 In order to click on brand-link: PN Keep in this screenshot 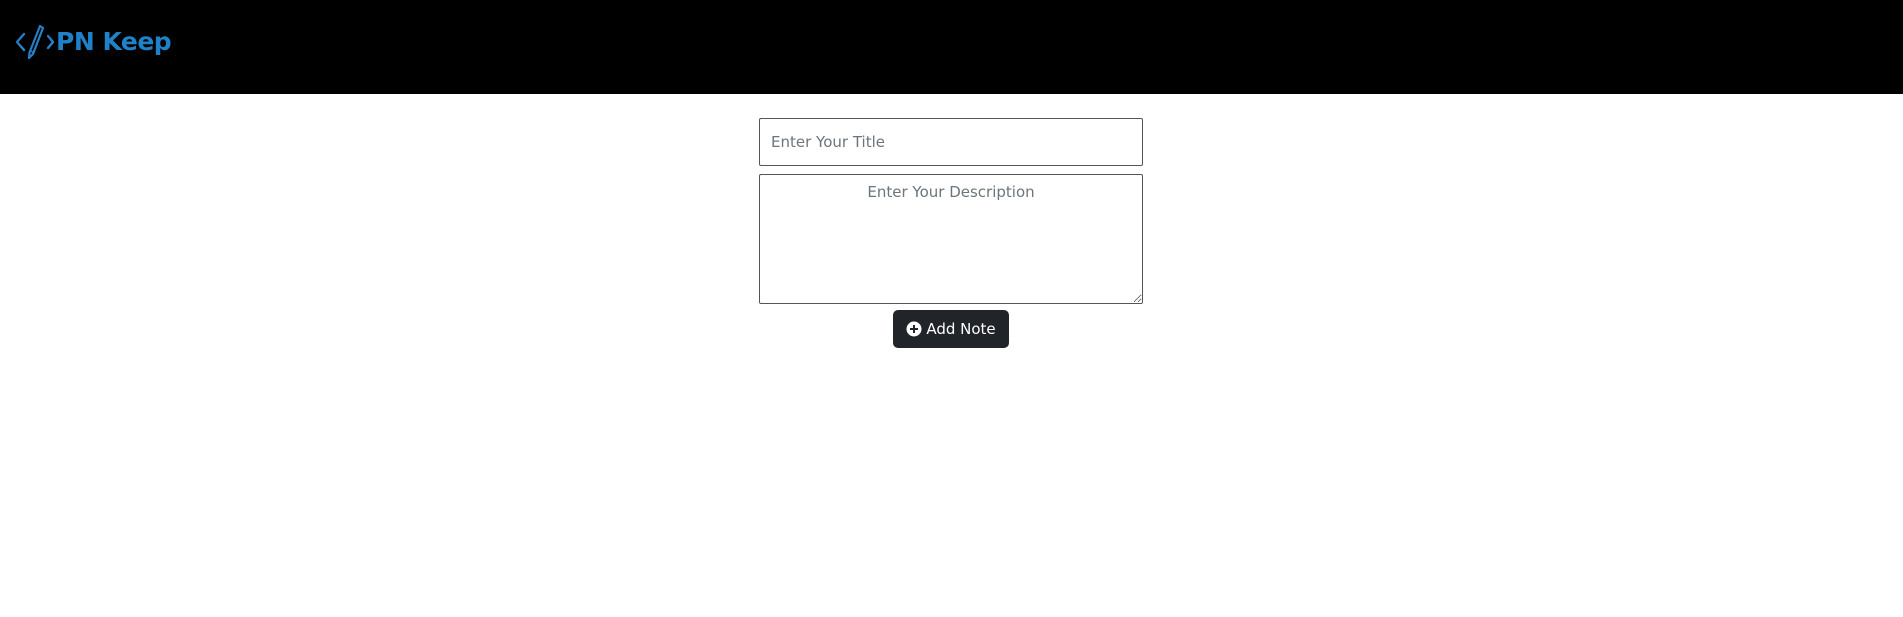, I will do `click(93, 42)`.